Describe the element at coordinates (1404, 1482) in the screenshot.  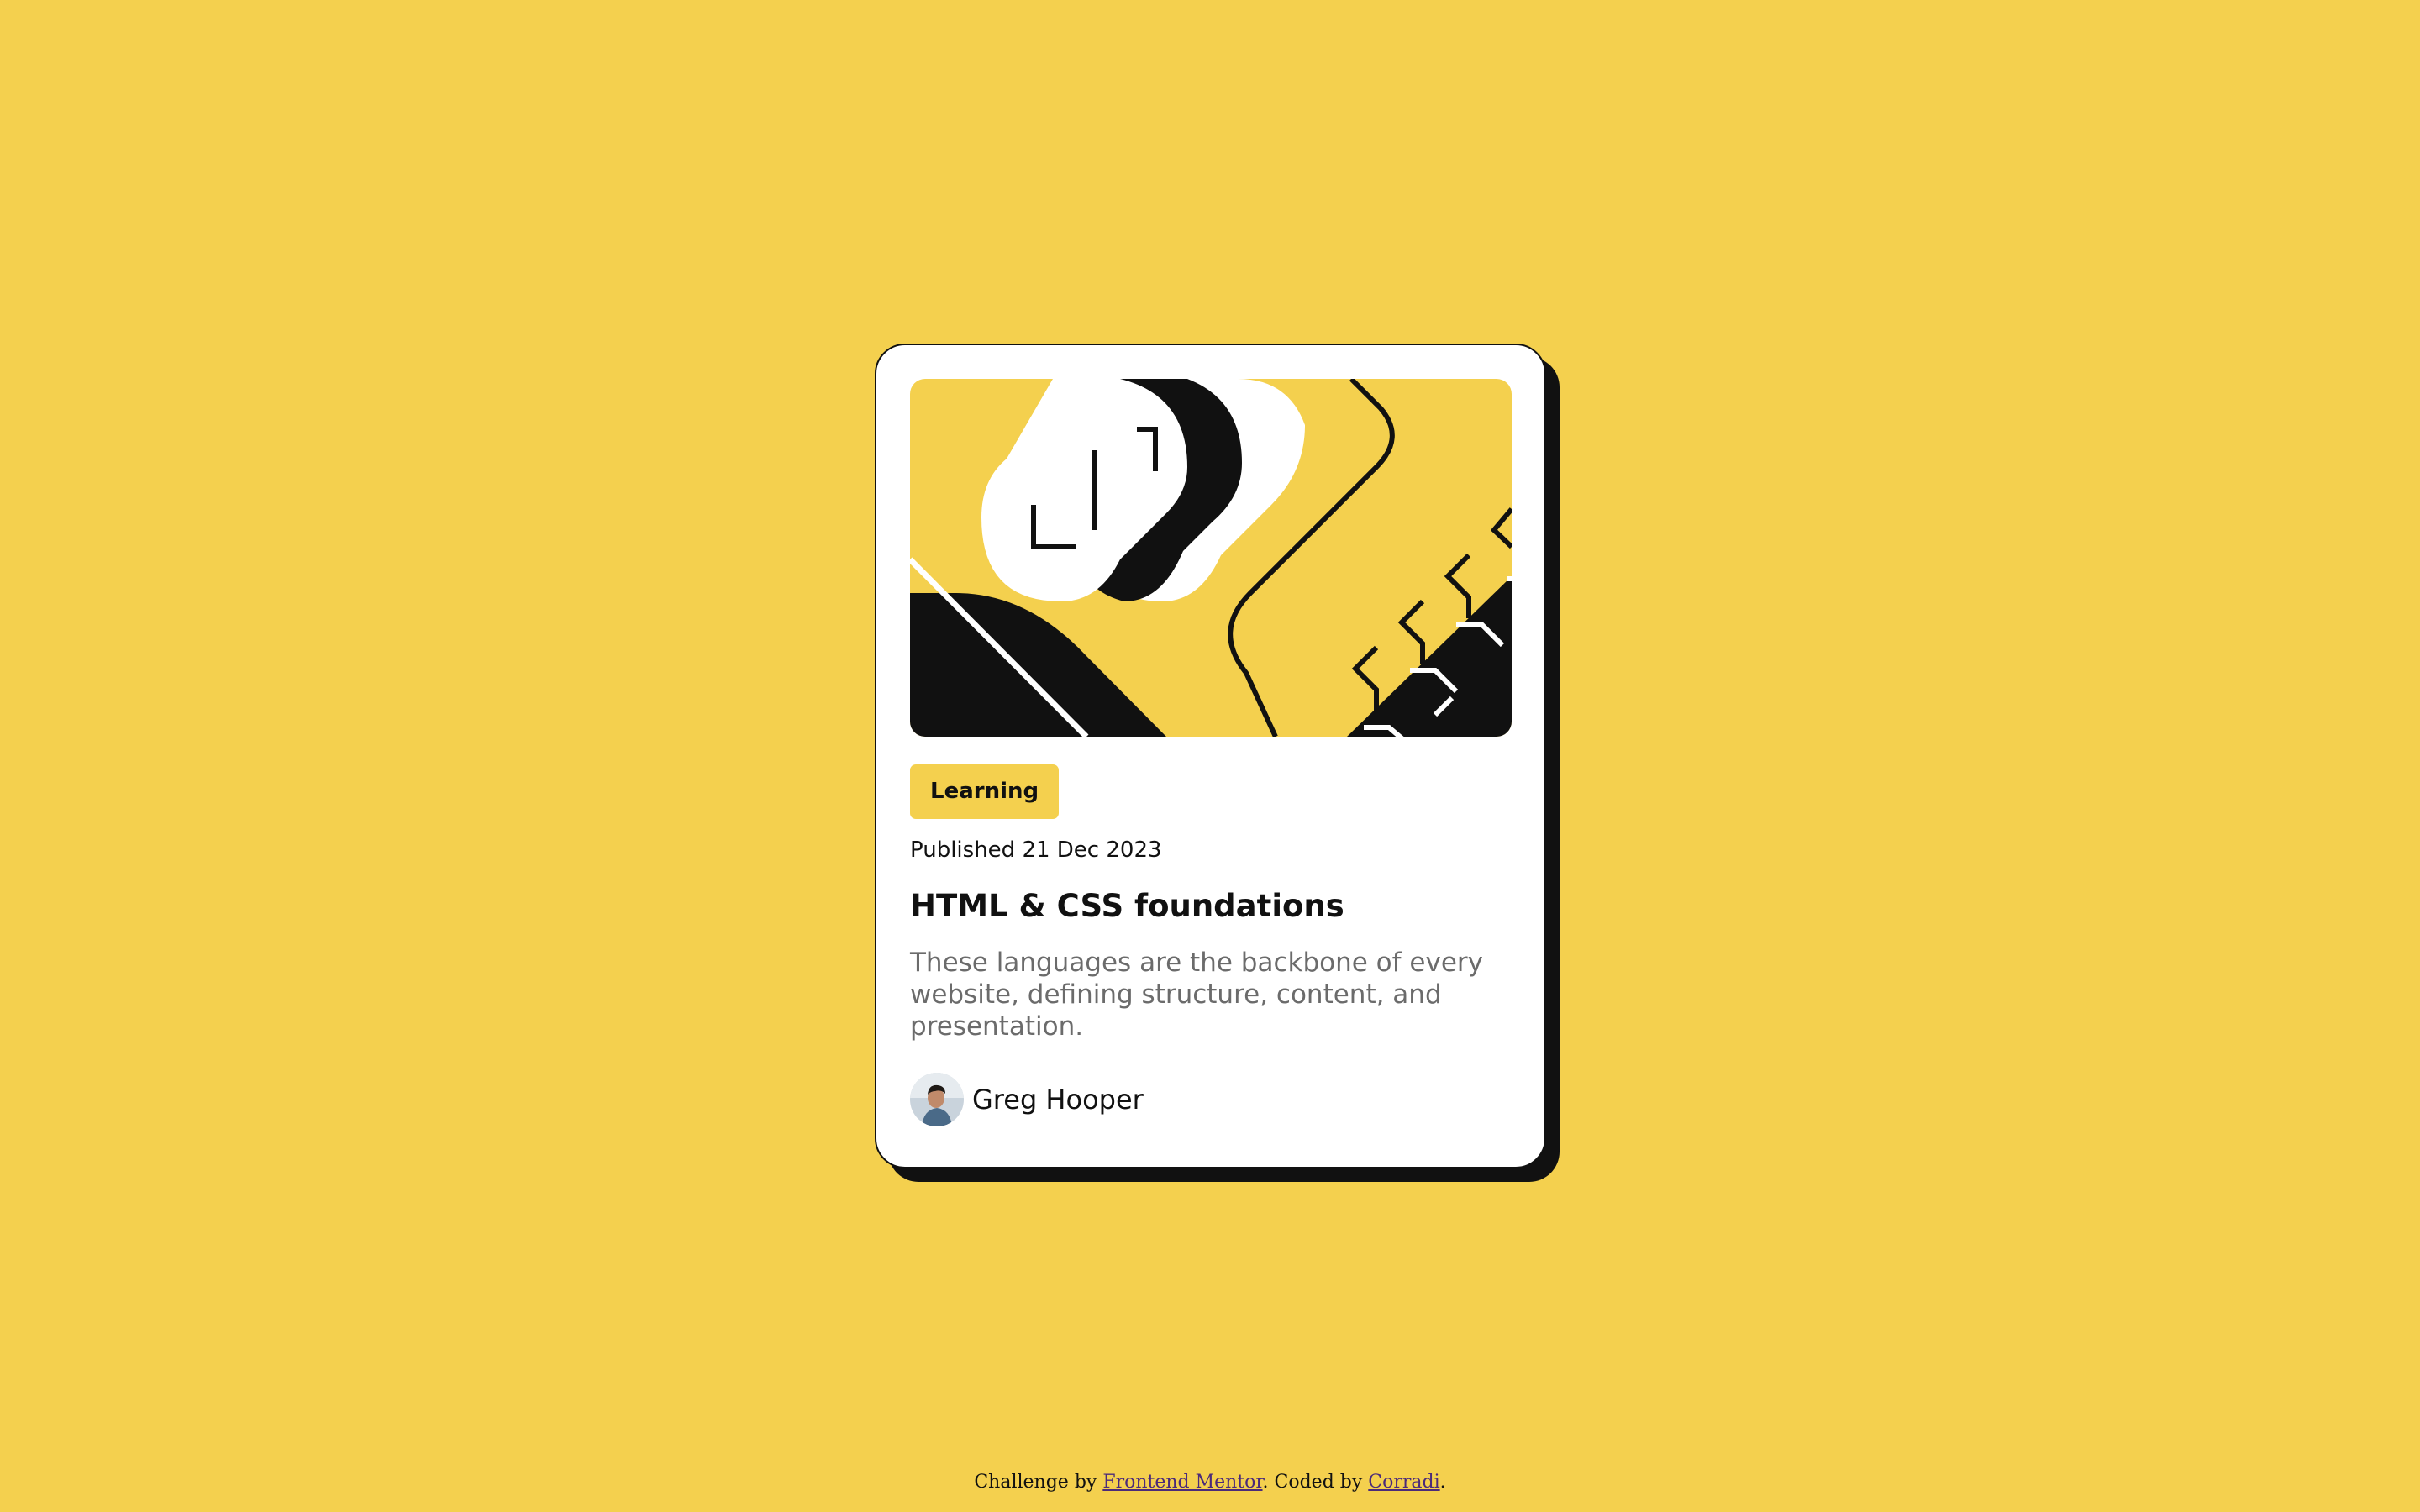
I see `coder-link: Corradi` at that location.